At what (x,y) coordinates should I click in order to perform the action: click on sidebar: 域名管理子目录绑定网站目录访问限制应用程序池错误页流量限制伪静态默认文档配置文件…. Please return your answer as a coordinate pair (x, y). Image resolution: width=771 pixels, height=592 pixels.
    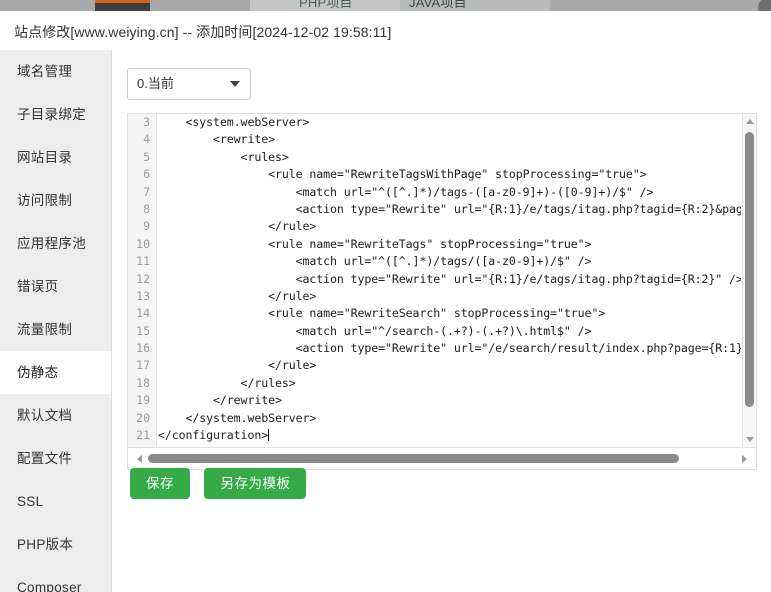
    Looking at the image, I should click on (56, 321).